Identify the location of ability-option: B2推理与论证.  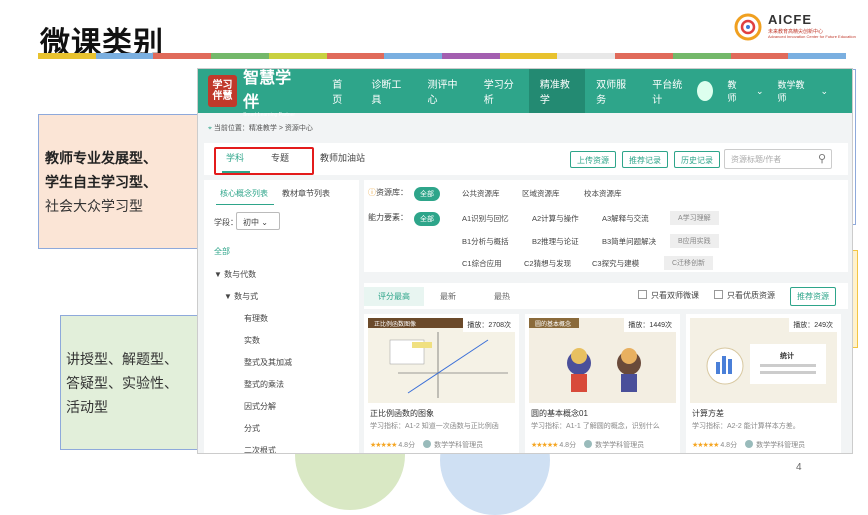
(555, 241).